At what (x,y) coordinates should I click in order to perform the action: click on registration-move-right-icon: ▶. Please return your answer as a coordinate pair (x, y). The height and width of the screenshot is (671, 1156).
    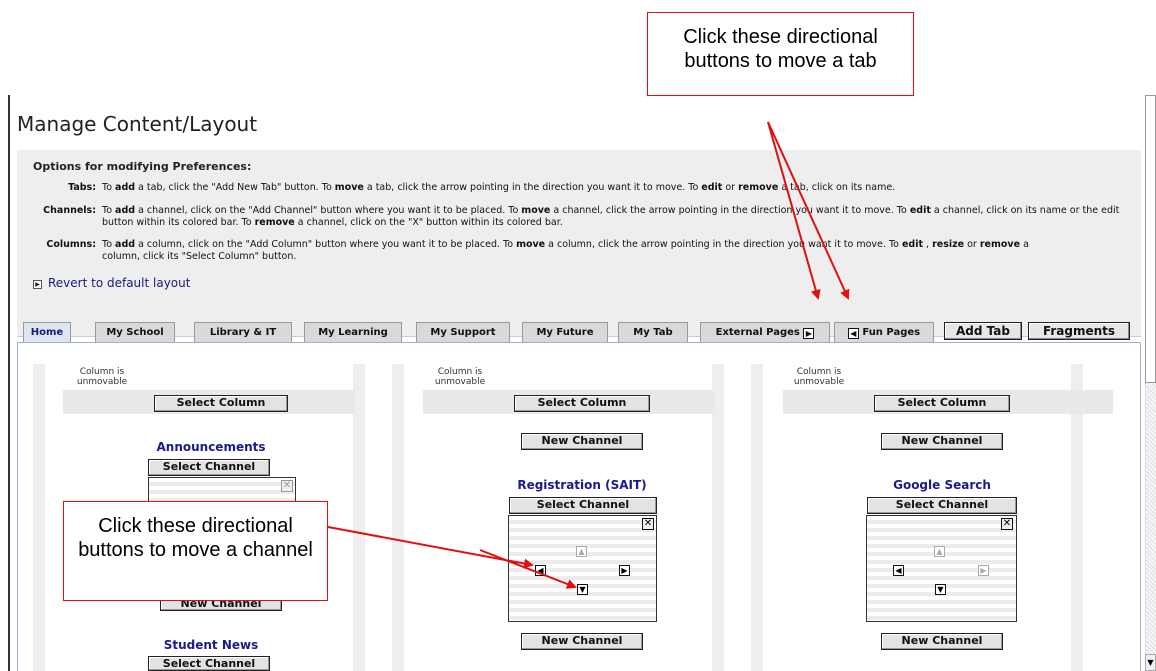
    Looking at the image, I should click on (624, 570).